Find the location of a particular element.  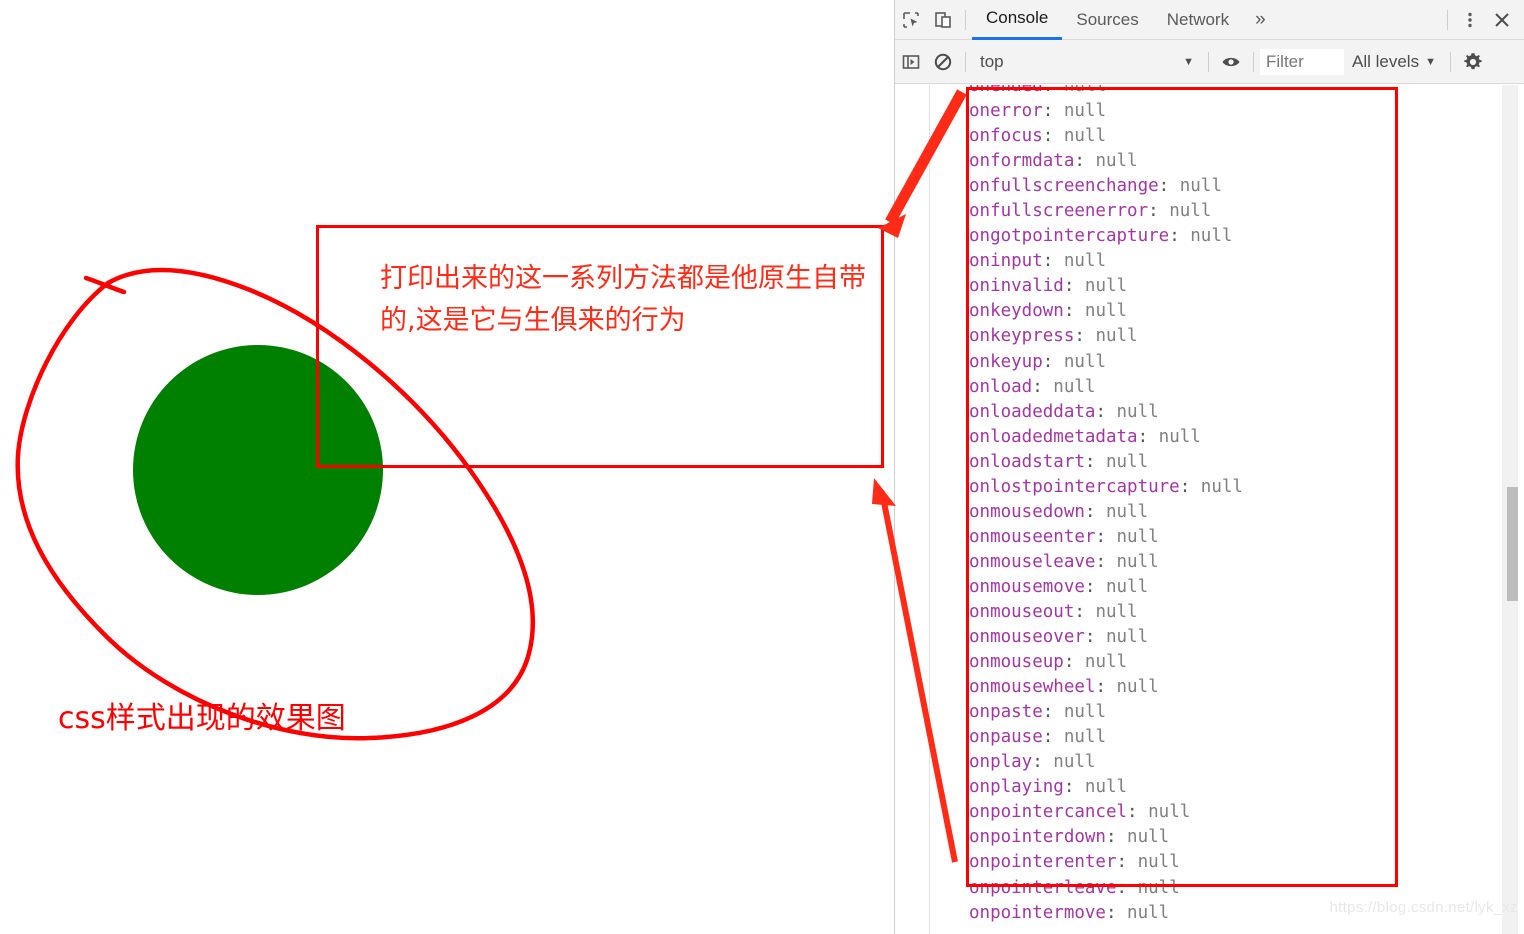

console-property-name: onloadeddata is located at coordinates (1032, 411).